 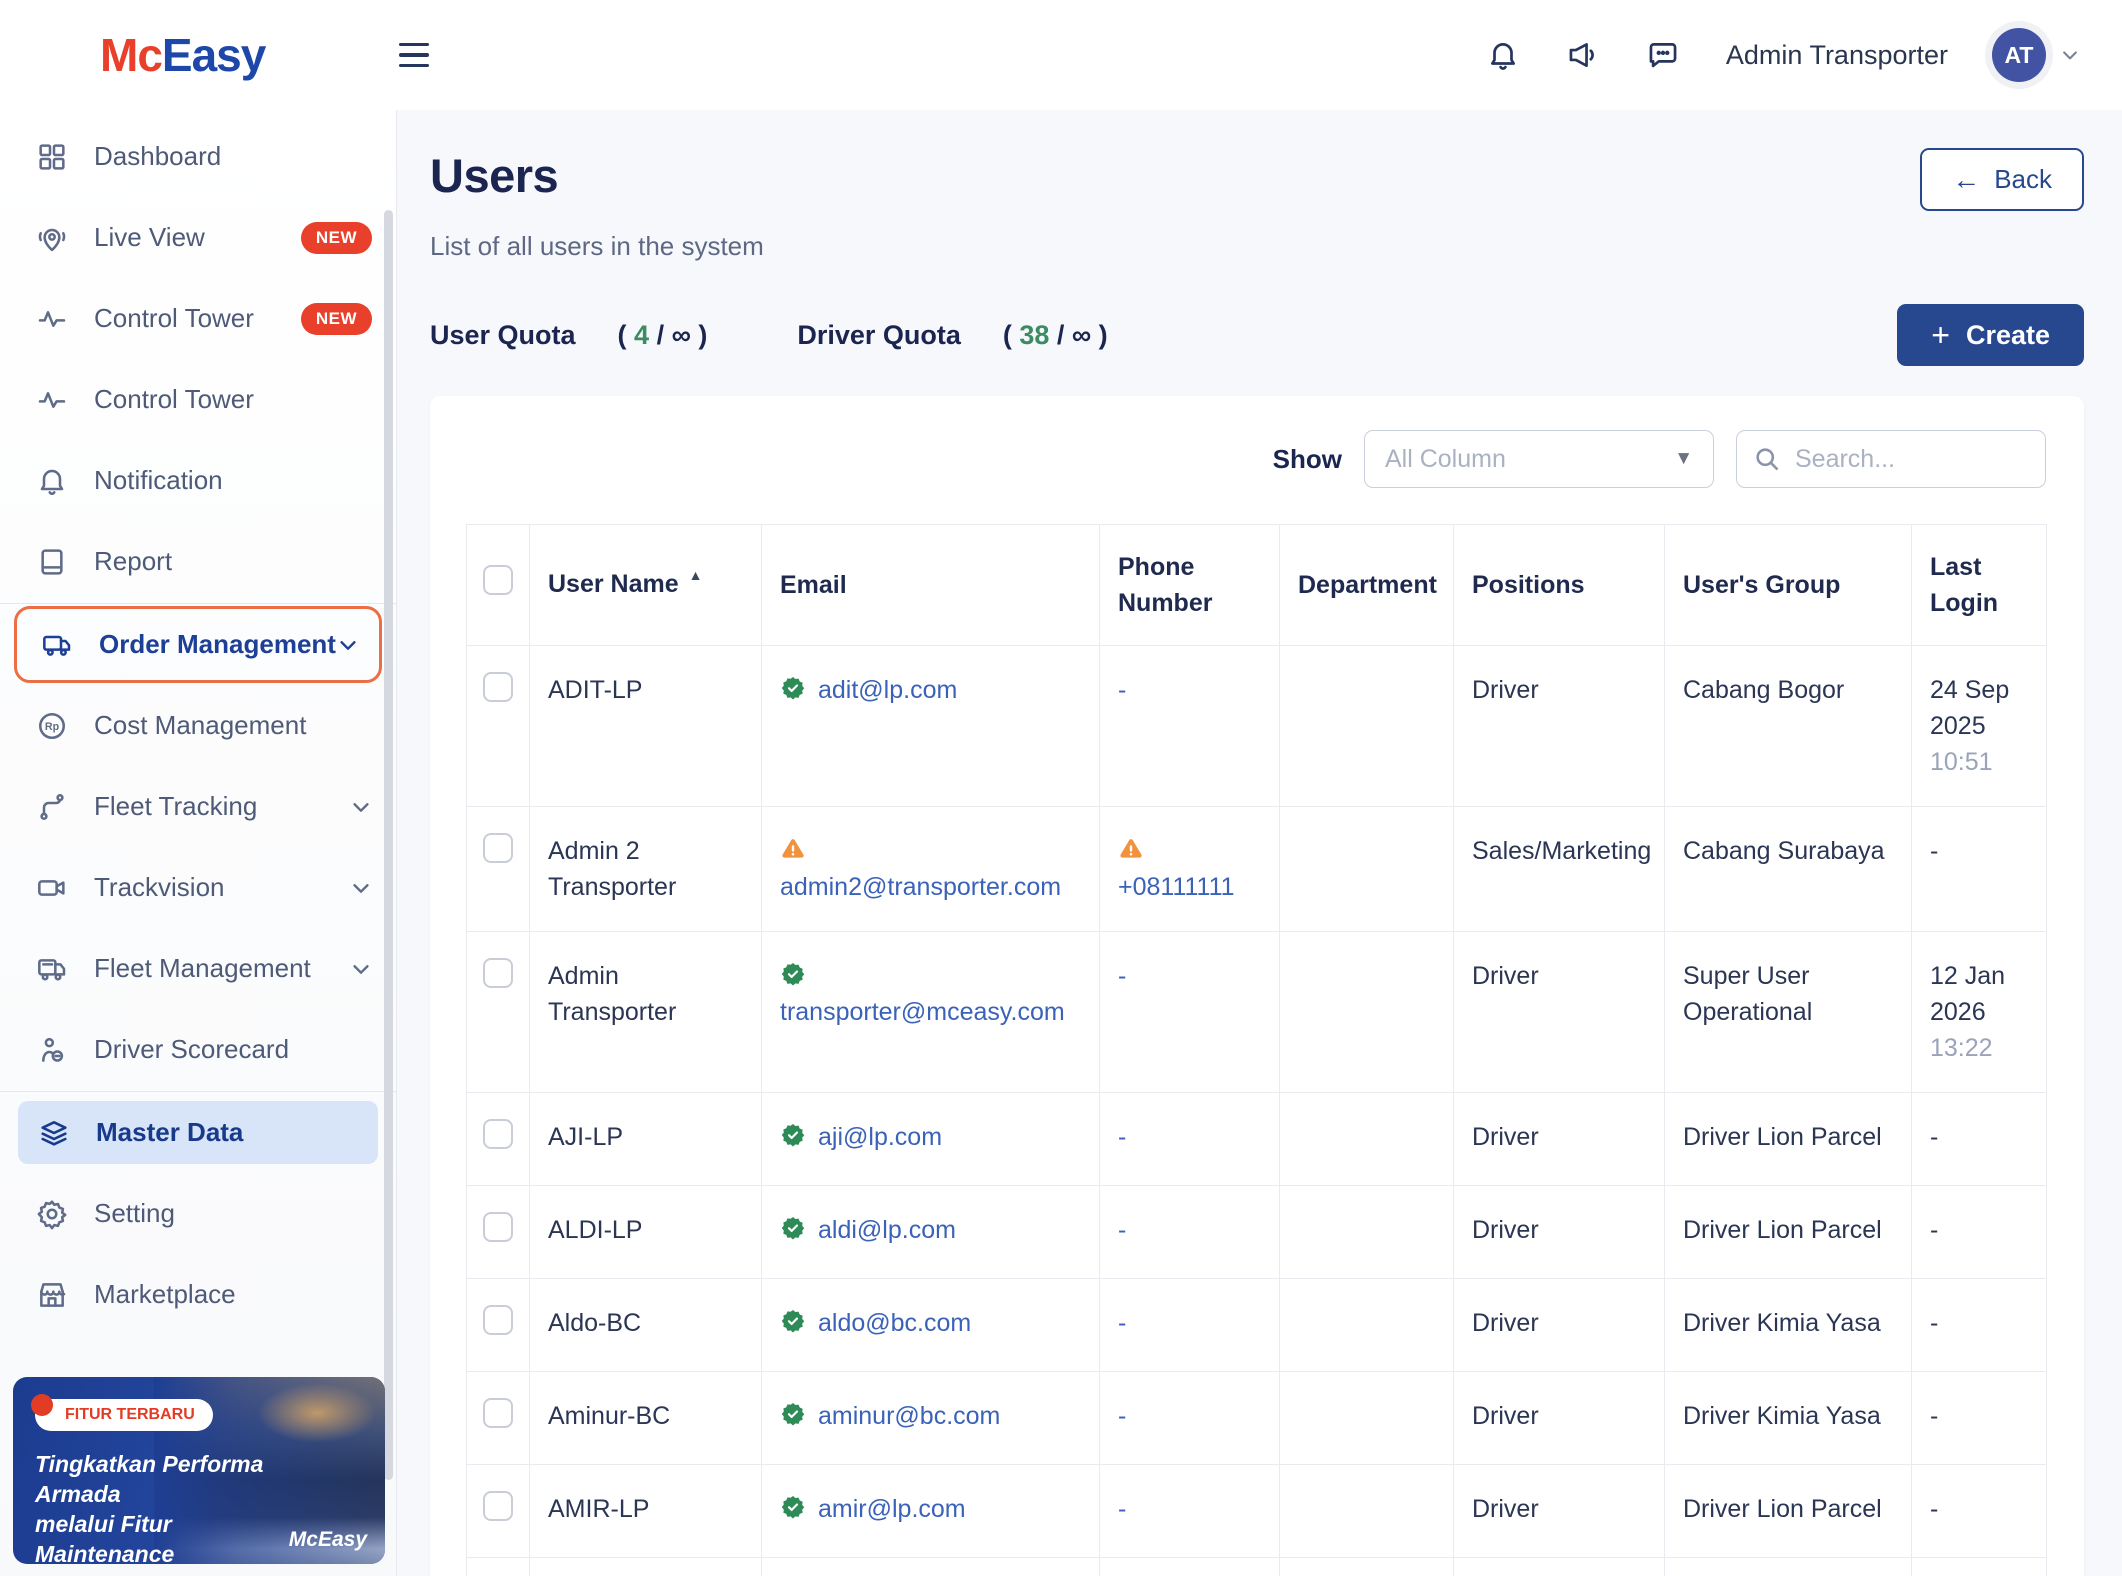 What do you see at coordinates (1559, 585) in the screenshot?
I see `column-header-positions: Positions` at bounding box center [1559, 585].